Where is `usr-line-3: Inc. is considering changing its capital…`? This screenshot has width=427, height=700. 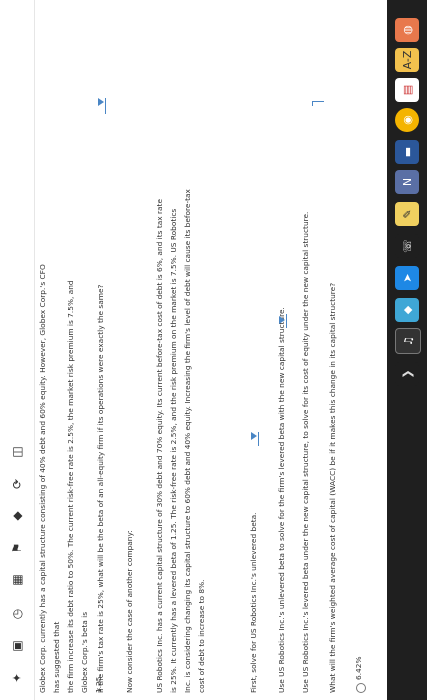 usr-line-3: Inc. is considering changing its capital… is located at coordinates (187, 441).